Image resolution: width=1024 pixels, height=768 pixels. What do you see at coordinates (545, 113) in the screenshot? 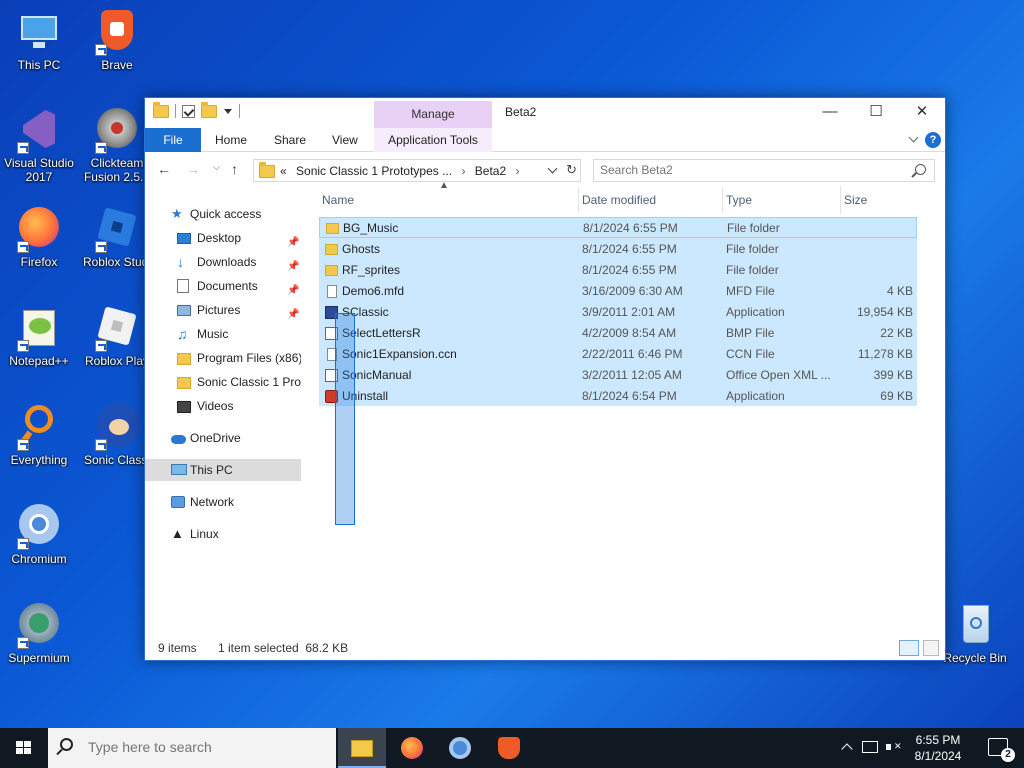
I see `title-bar: Manage Beta2 — ☐ ✕` at bounding box center [545, 113].